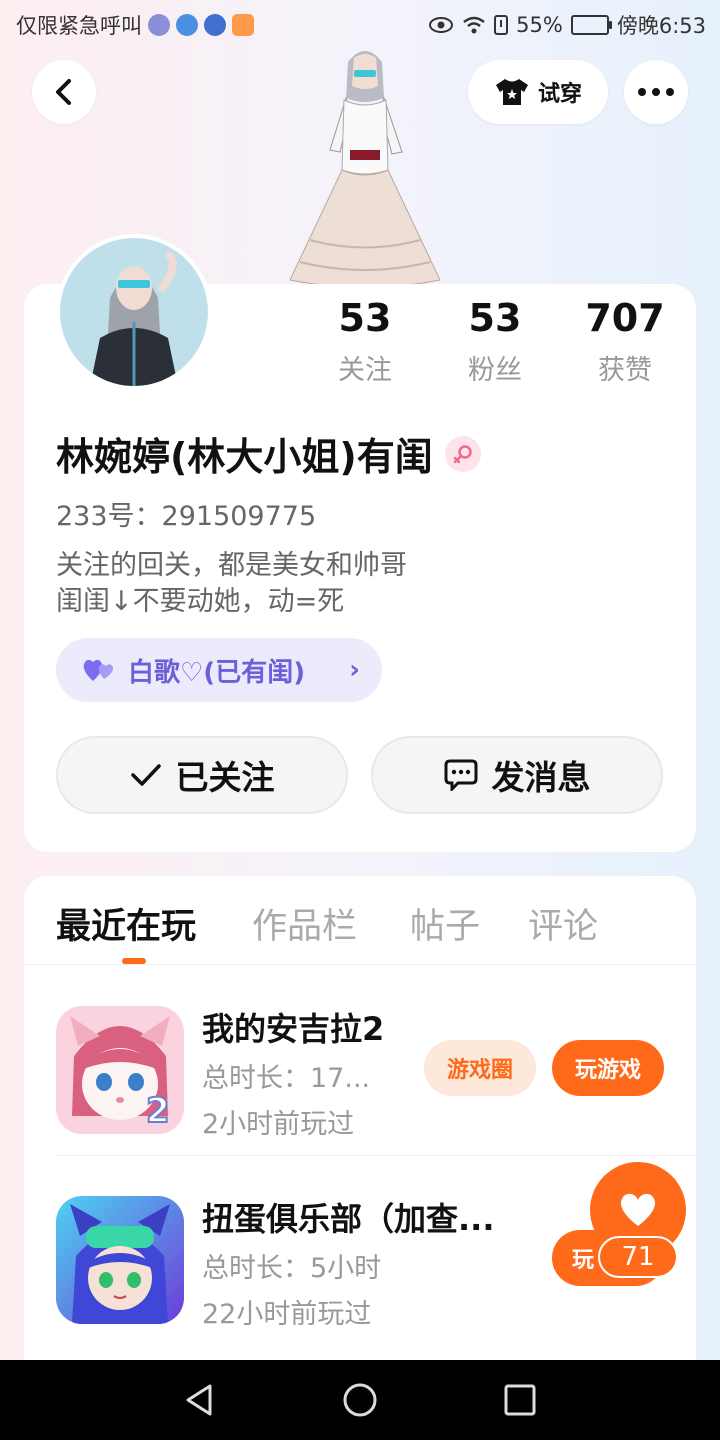 This screenshot has height=1440, width=720. Describe the element at coordinates (559, 94) in the screenshot. I see `try-on-label: 试穿` at that location.